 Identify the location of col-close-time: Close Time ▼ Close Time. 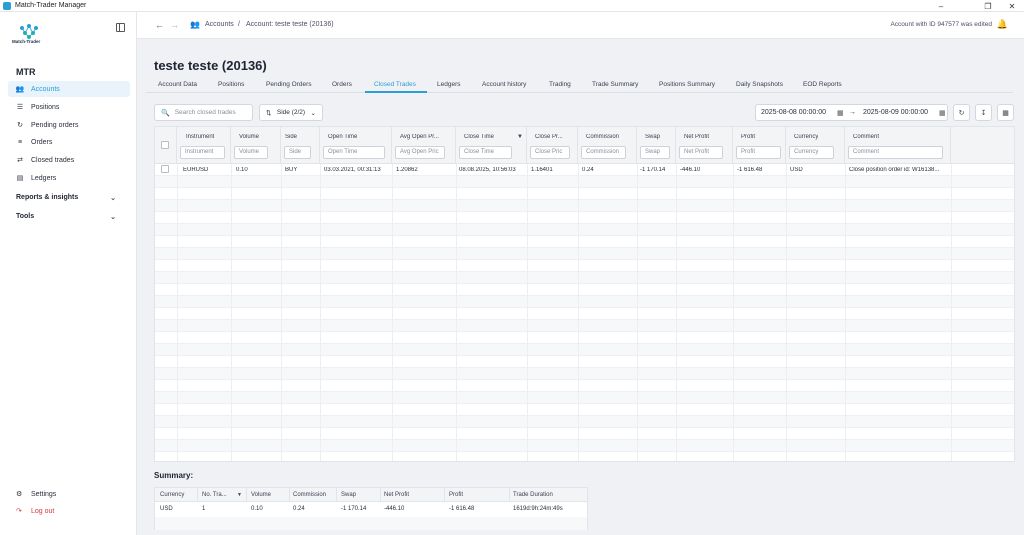
(491, 145).